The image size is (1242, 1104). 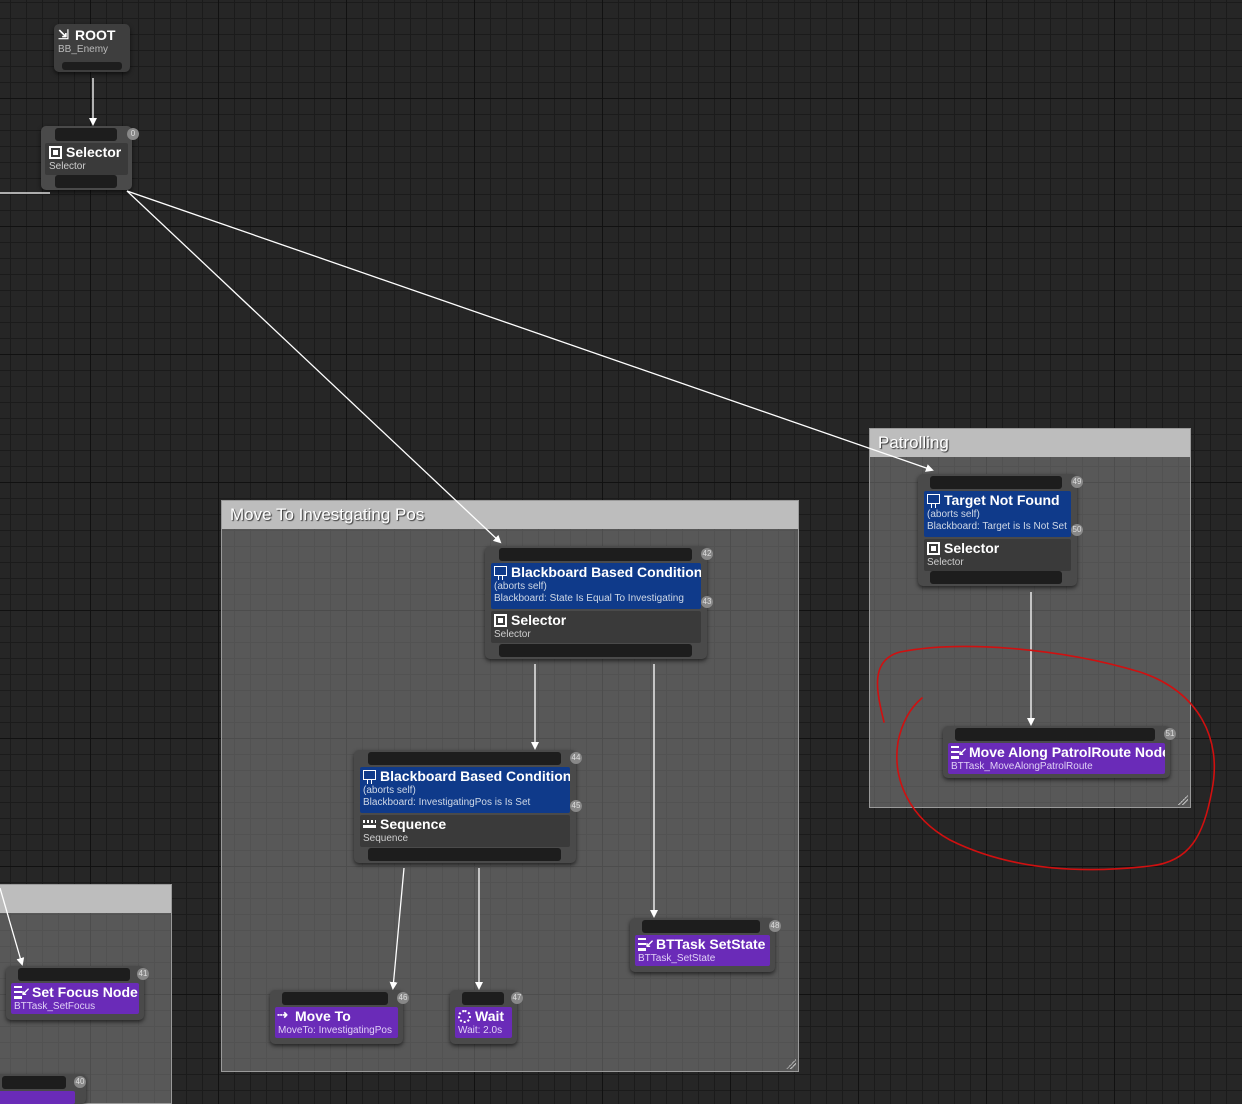 I want to click on execution-index-badge: 46, so click(x=403, y=998).